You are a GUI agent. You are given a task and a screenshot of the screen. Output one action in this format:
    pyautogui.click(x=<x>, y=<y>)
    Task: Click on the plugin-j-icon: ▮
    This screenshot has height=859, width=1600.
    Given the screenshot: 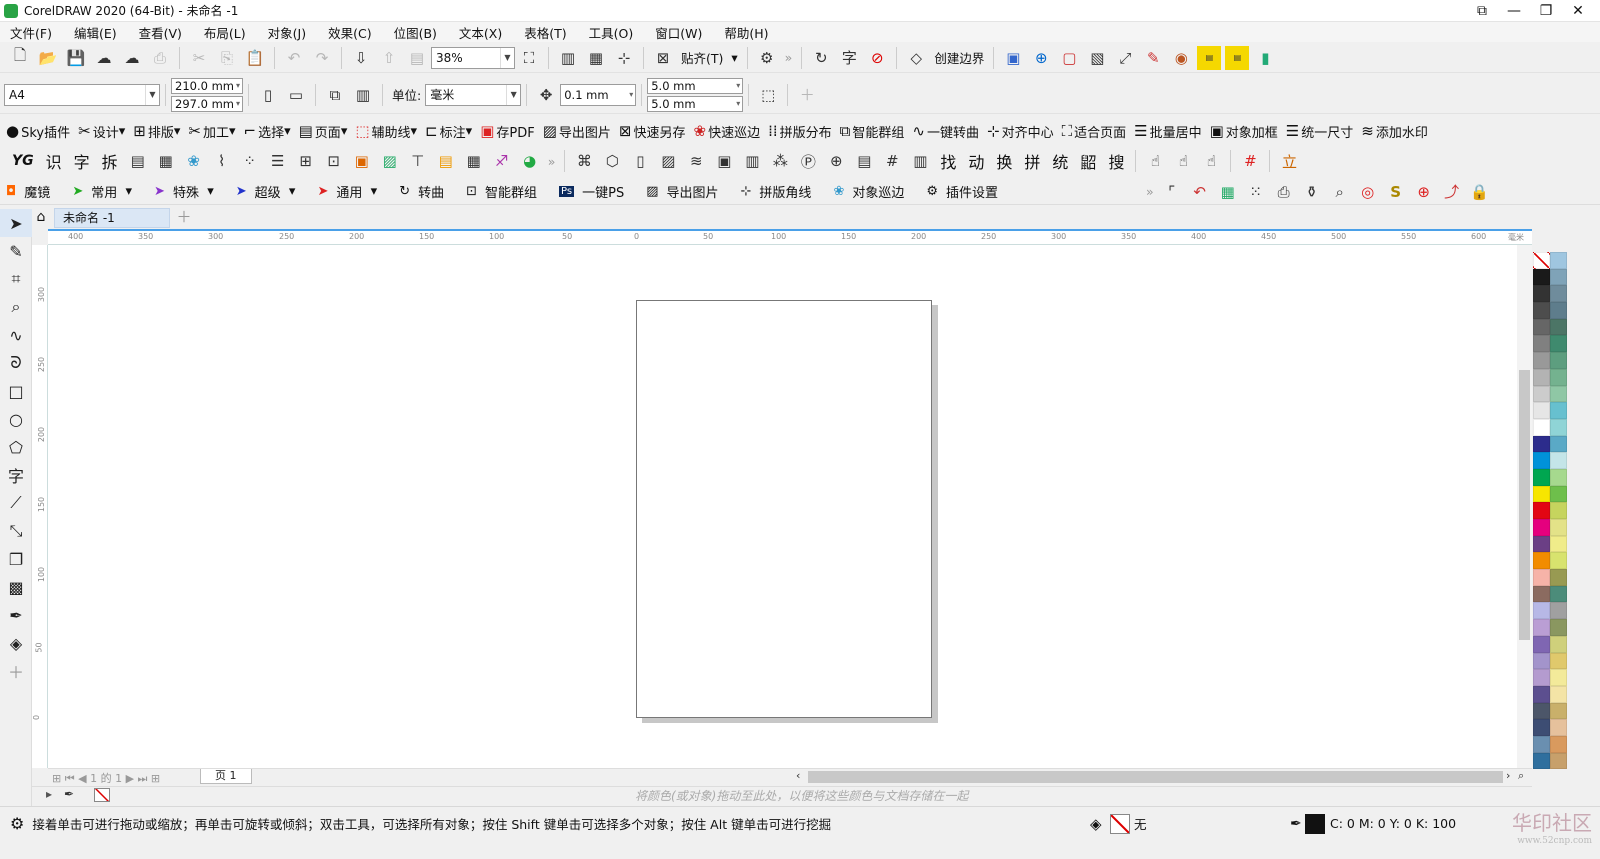 What is the action you would take?
    pyautogui.click(x=1265, y=58)
    